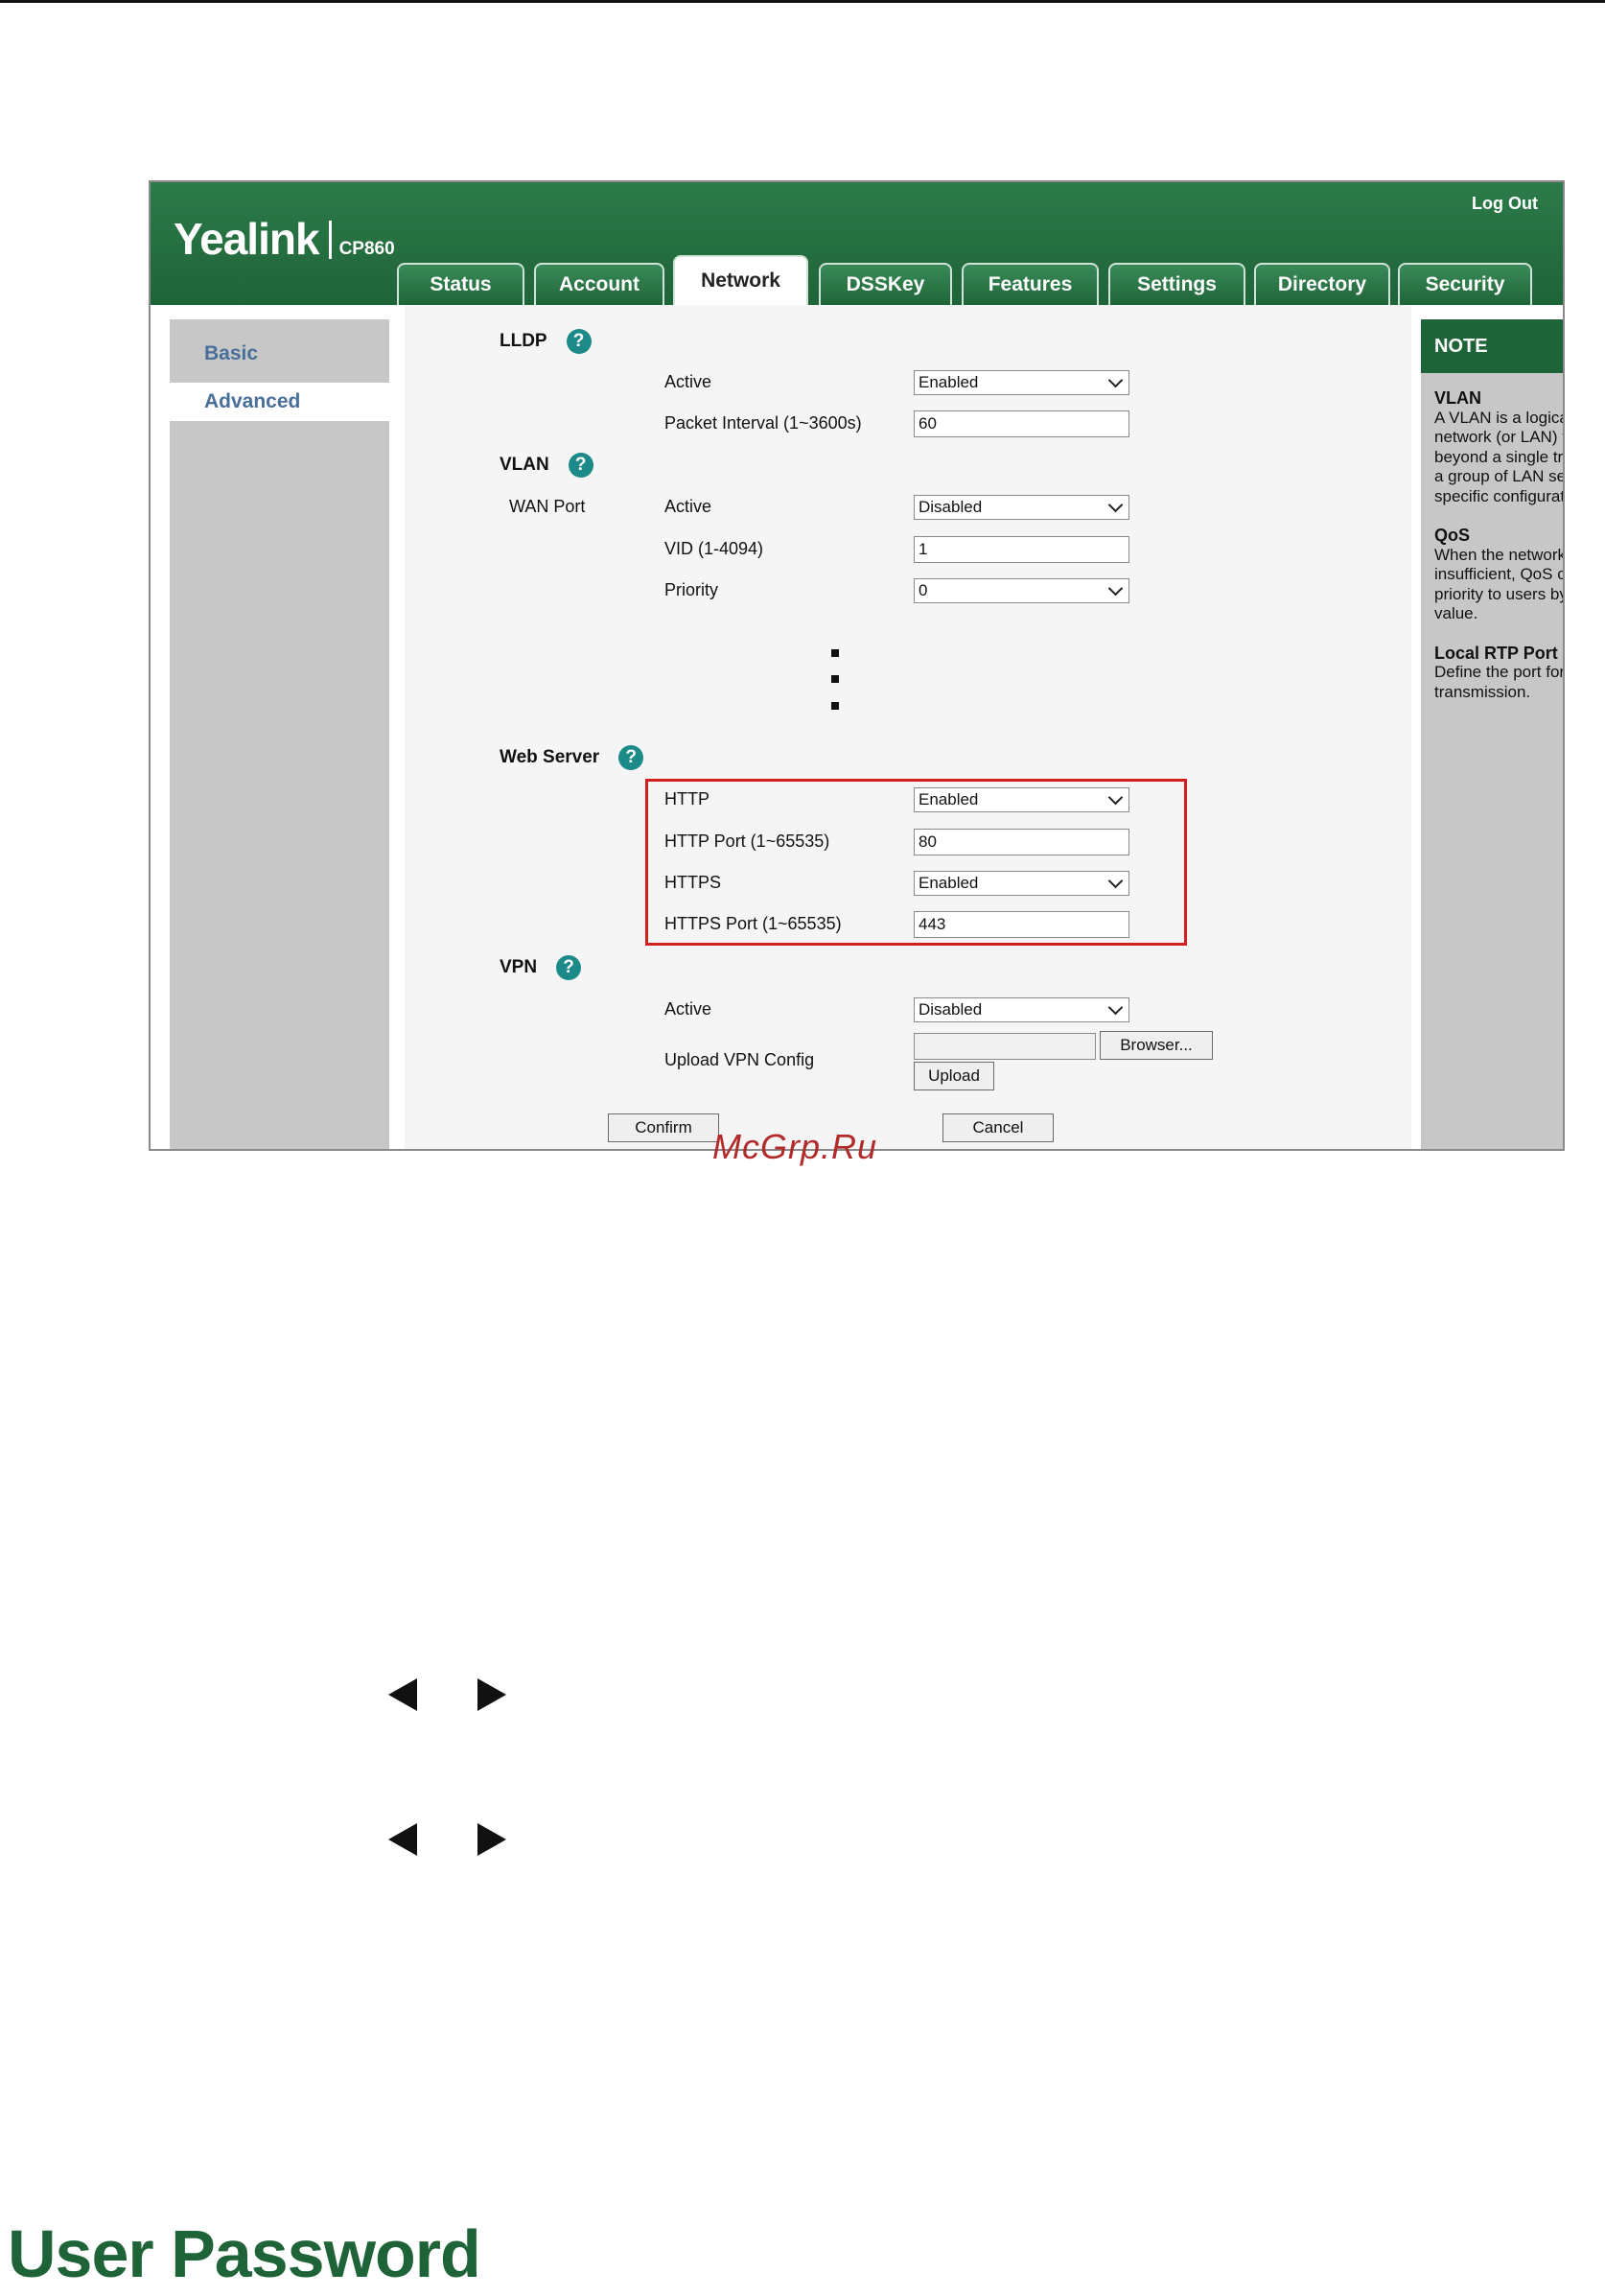 The width and height of the screenshot is (1605, 2296). Describe the element at coordinates (1021, 549) in the screenshot. I see `vlan-vid-input: 1` at that location.